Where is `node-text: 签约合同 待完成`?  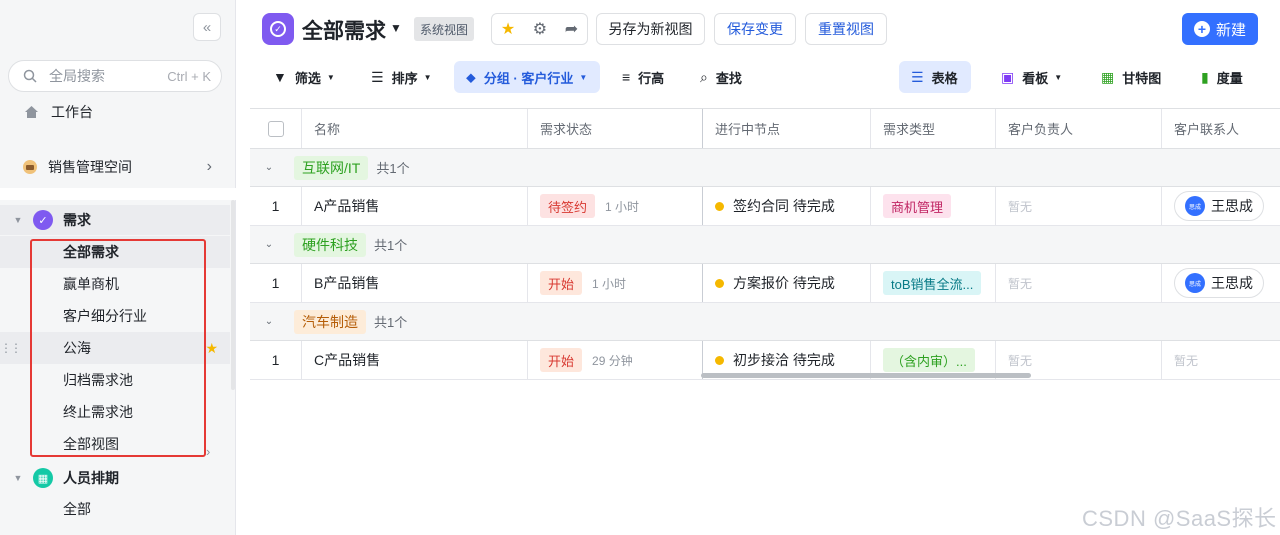 node-text: 签约合同 待完成 is located at coordinates (784, 206).